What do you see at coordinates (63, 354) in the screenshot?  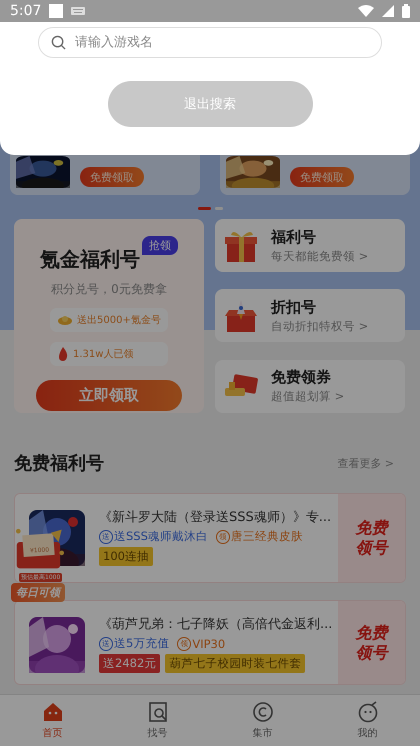 I see `flame-icon` at bounding box center [63, 354].